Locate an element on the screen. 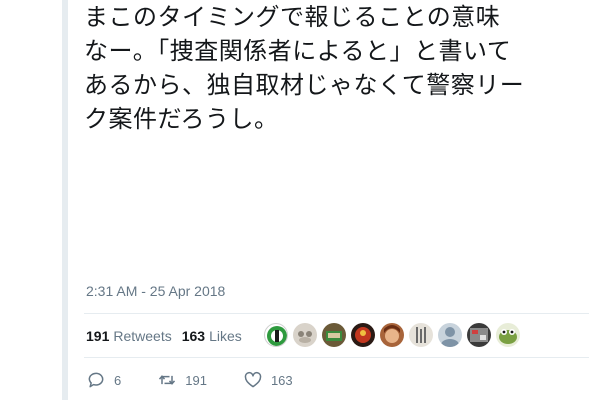  retweets-stat: 191 Retweets is located at coordinates (129, 336).